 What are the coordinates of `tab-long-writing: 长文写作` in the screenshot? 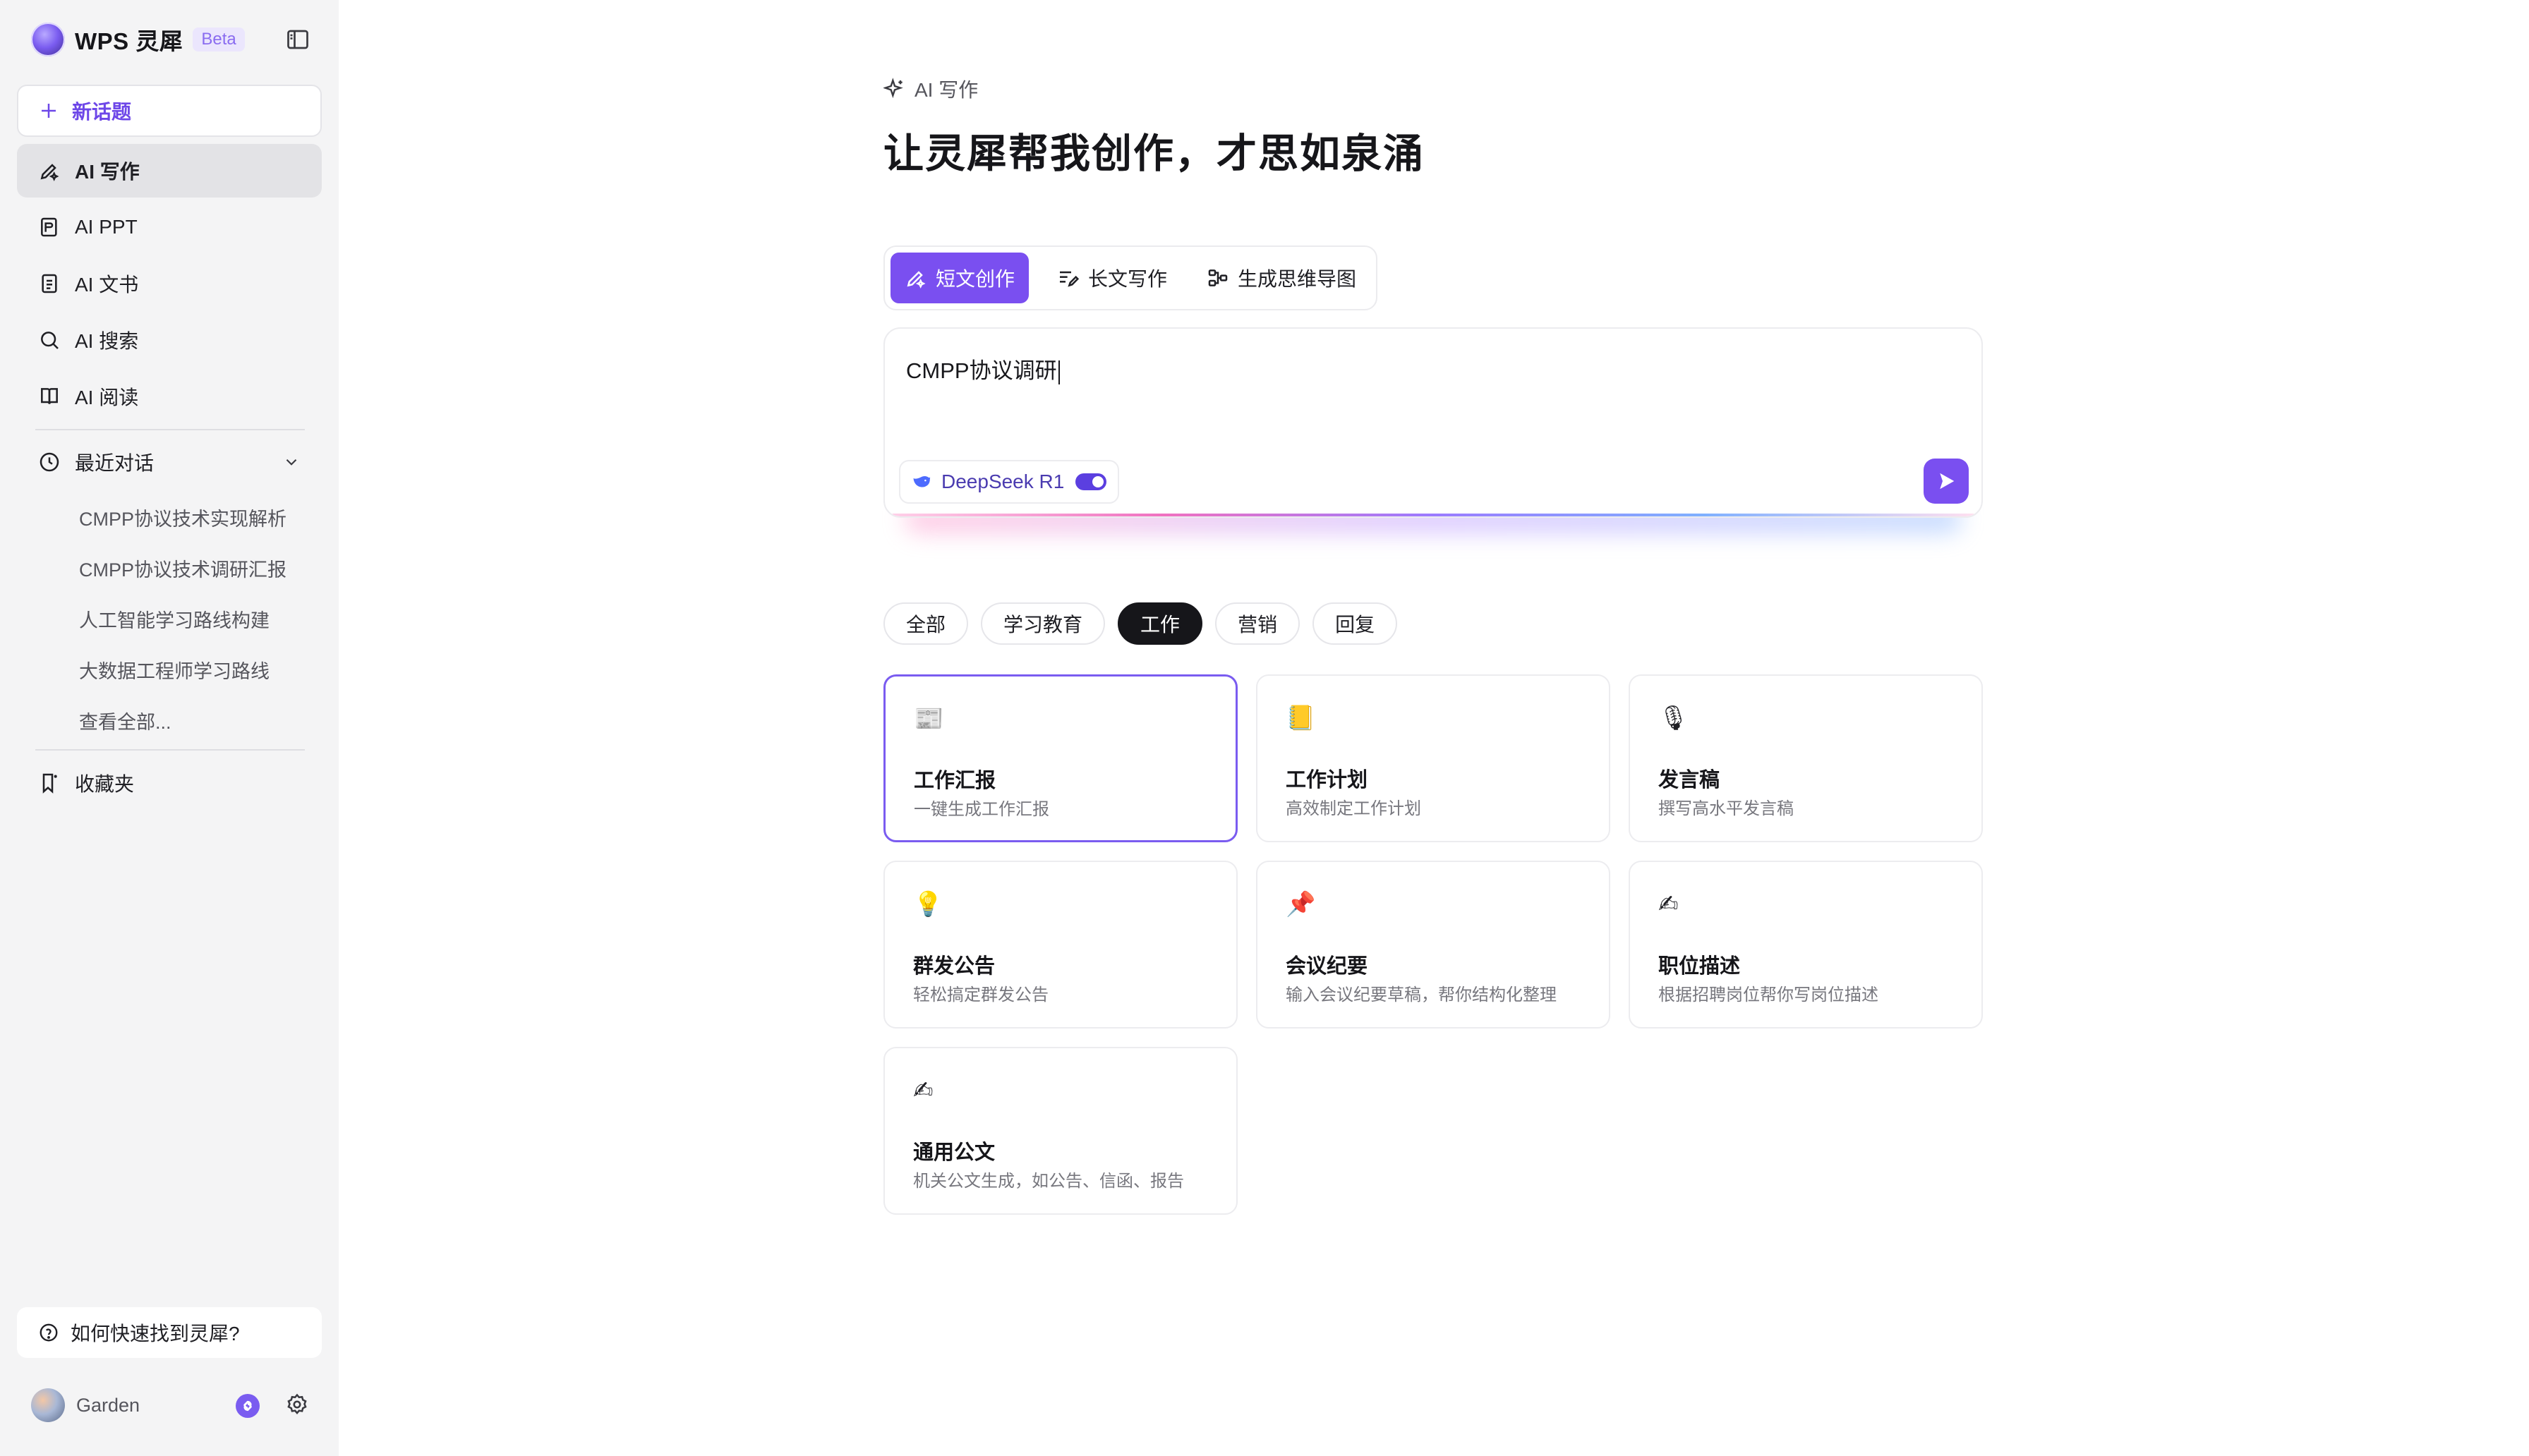 It's located at (1112, 278).